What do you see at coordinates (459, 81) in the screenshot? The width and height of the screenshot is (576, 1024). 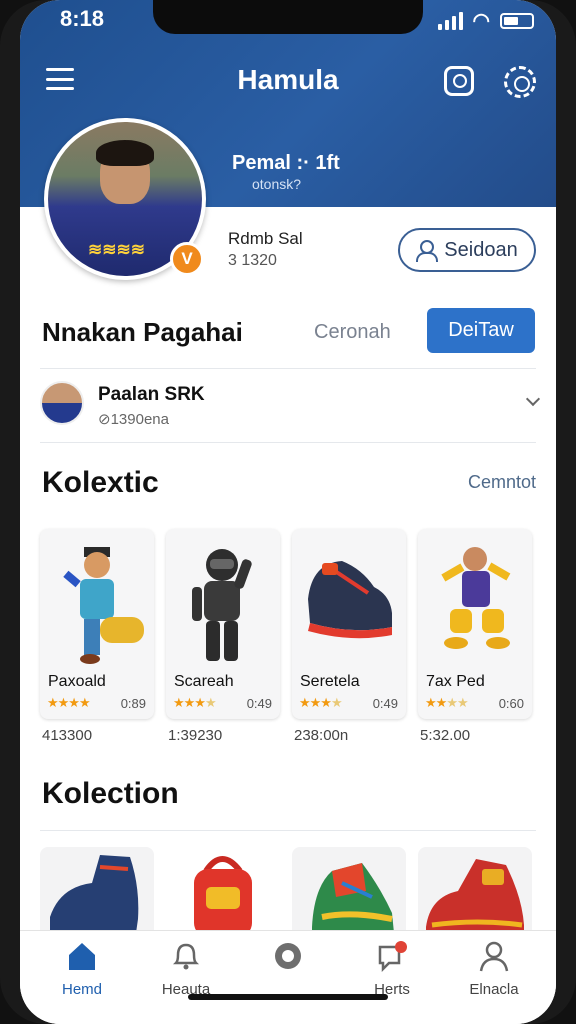 I see `search-icon` at bounding box center [459, 81].